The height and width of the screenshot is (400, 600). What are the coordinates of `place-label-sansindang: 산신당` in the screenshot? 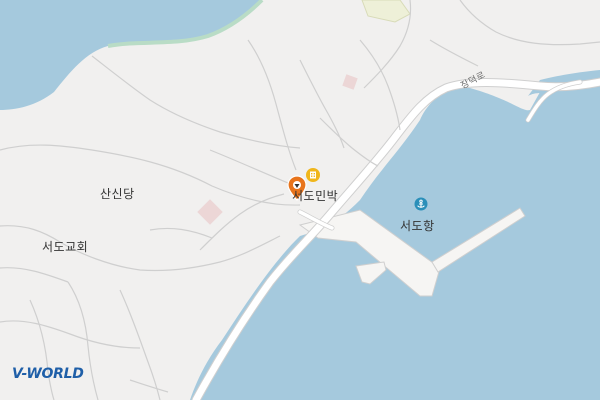 It's located at (117, 194).